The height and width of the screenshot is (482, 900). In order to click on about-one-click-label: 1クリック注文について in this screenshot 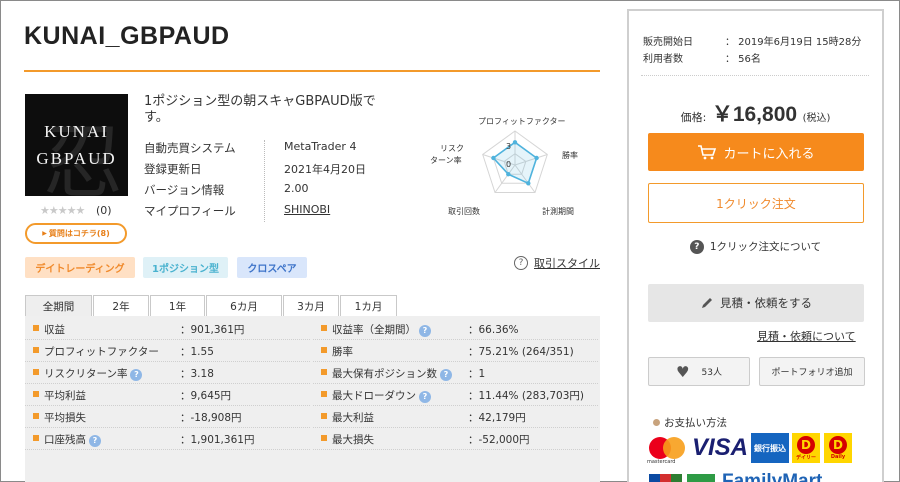, I will do `click(765, 247)`.